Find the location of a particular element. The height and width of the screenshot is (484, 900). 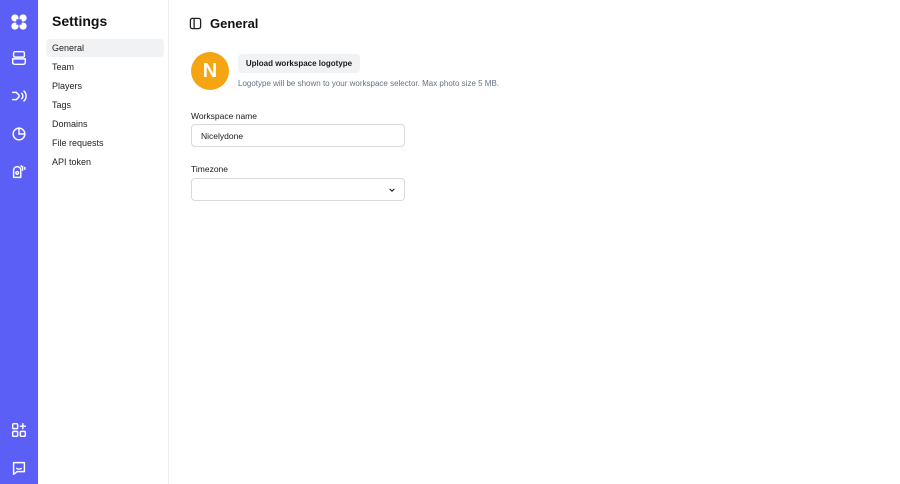

nav-item-tags: Tags is located at coordinates (105, 105).